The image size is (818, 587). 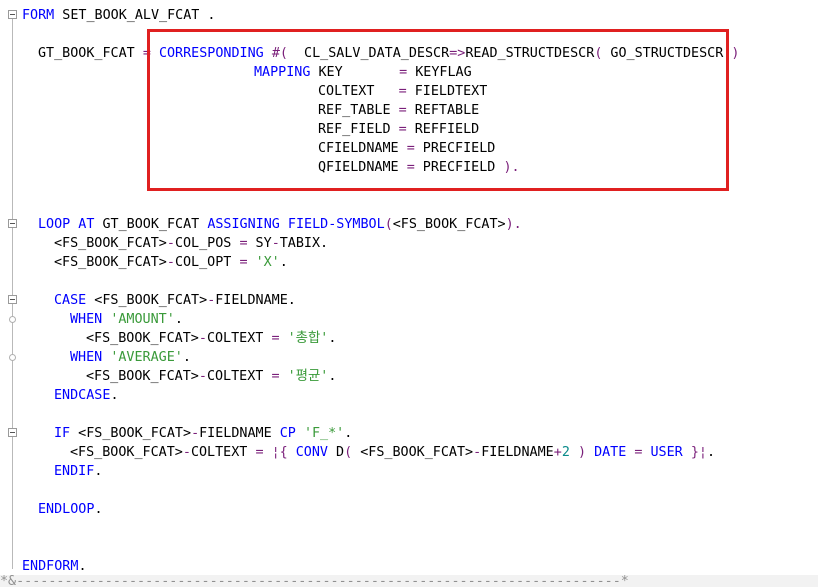 I want to click on code-token: GO_STRUCTDESCR, so click(x=667, y=53).